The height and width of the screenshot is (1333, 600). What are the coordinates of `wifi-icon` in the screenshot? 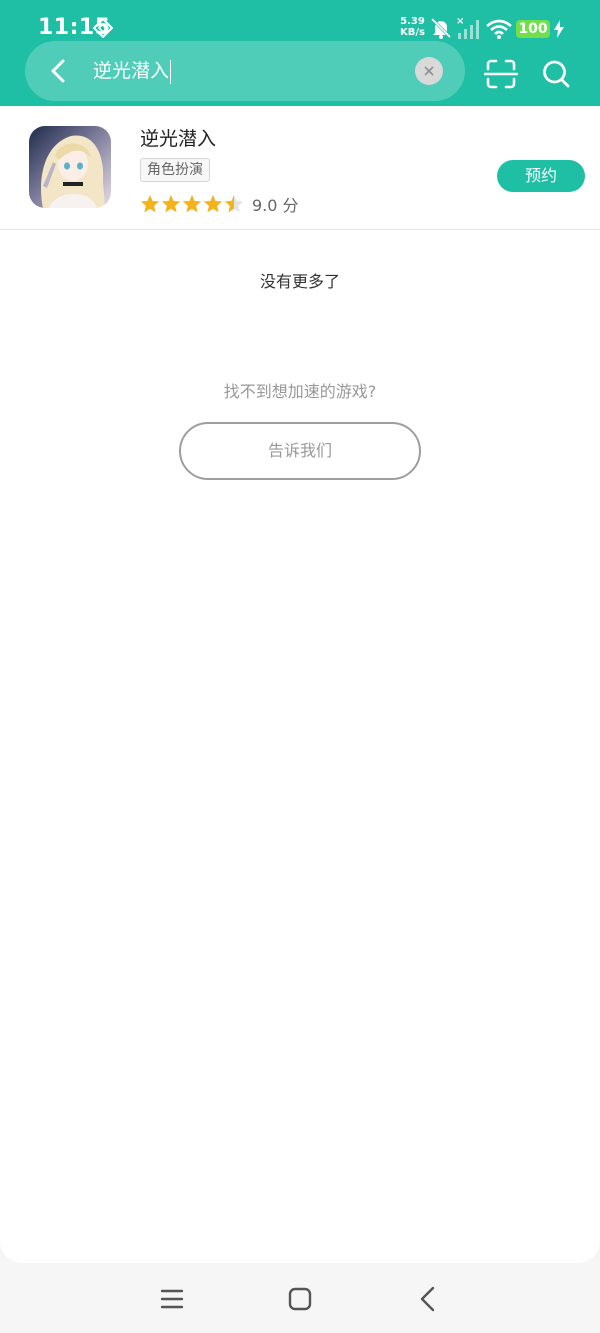 It's located at (499, 29).